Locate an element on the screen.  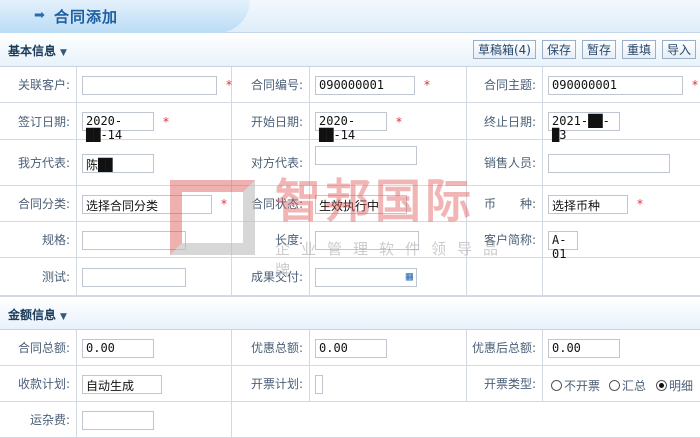
start-date-input: 2020-██-14 is located at coordinates (351, 127).